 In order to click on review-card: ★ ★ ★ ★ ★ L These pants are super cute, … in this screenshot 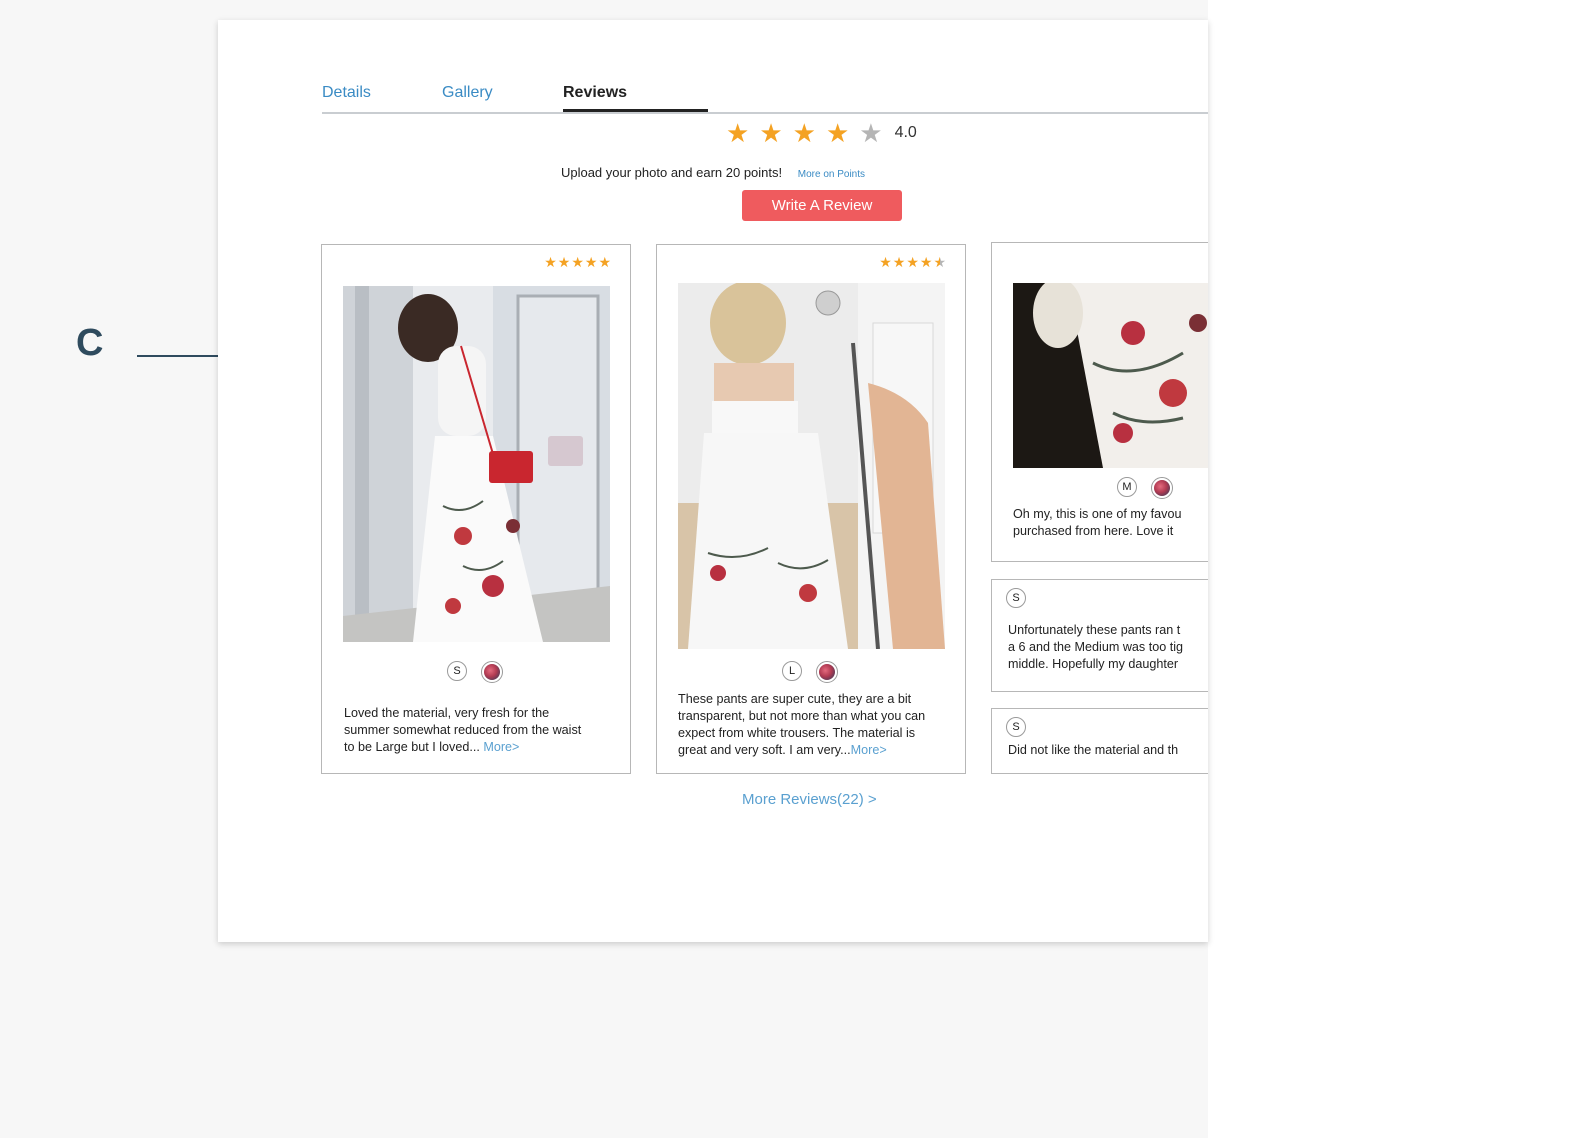, I will do `click(811, 509)`.